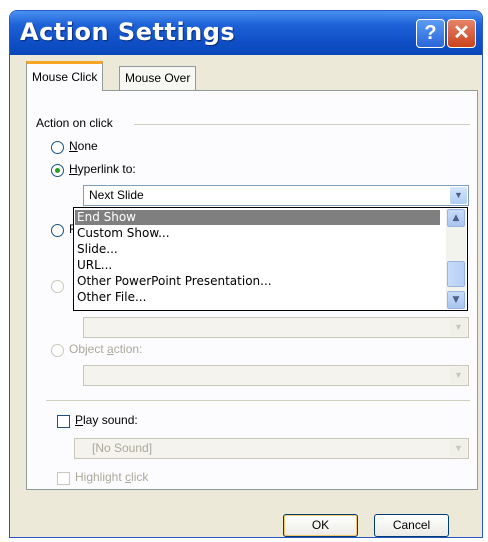 This screenshot has width=488, height=542. Describe the element at coordinates (65, 76) in the screenshot. I see `tab-mouse-click: Mouse Click` at that location.